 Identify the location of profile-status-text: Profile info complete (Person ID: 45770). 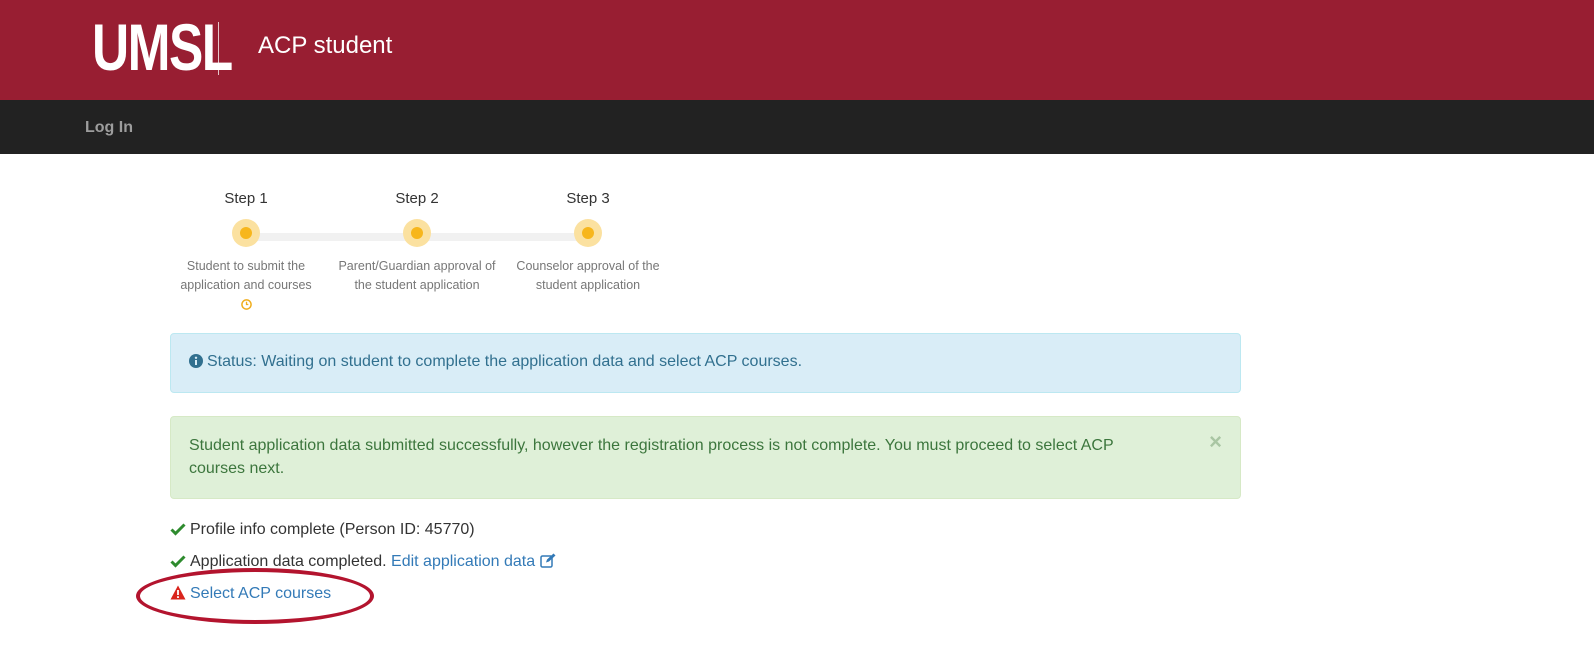
(332, 529).